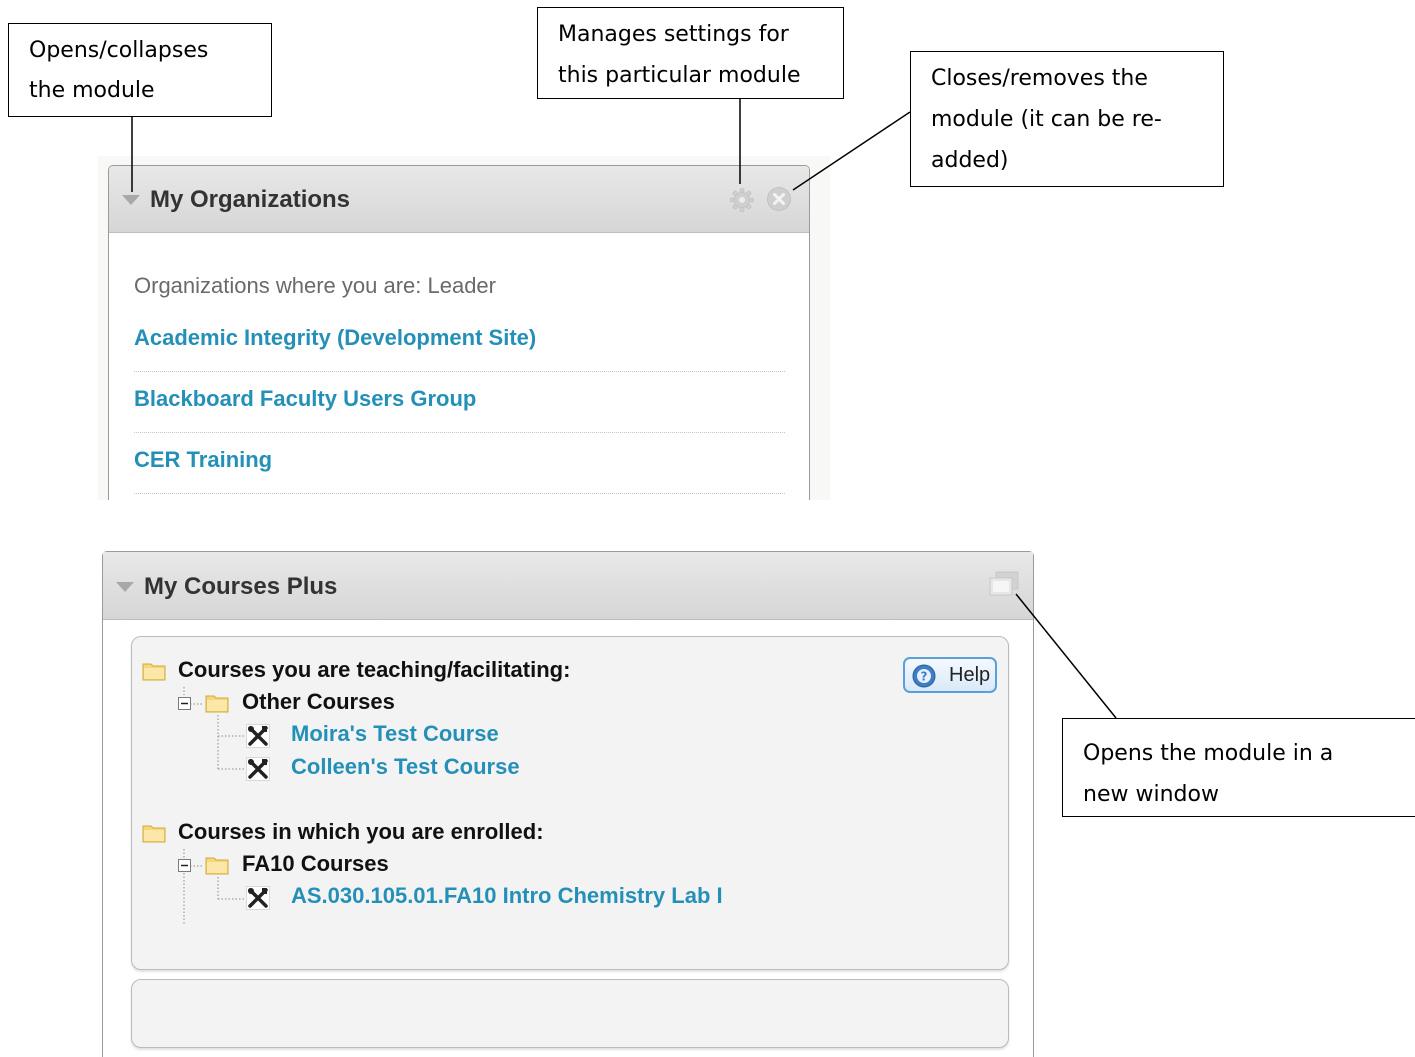 The height and width of the screenshot is (1057, 1415). I want to click on organization-link: Academic Integrity (Development Site), so click(459, 341).